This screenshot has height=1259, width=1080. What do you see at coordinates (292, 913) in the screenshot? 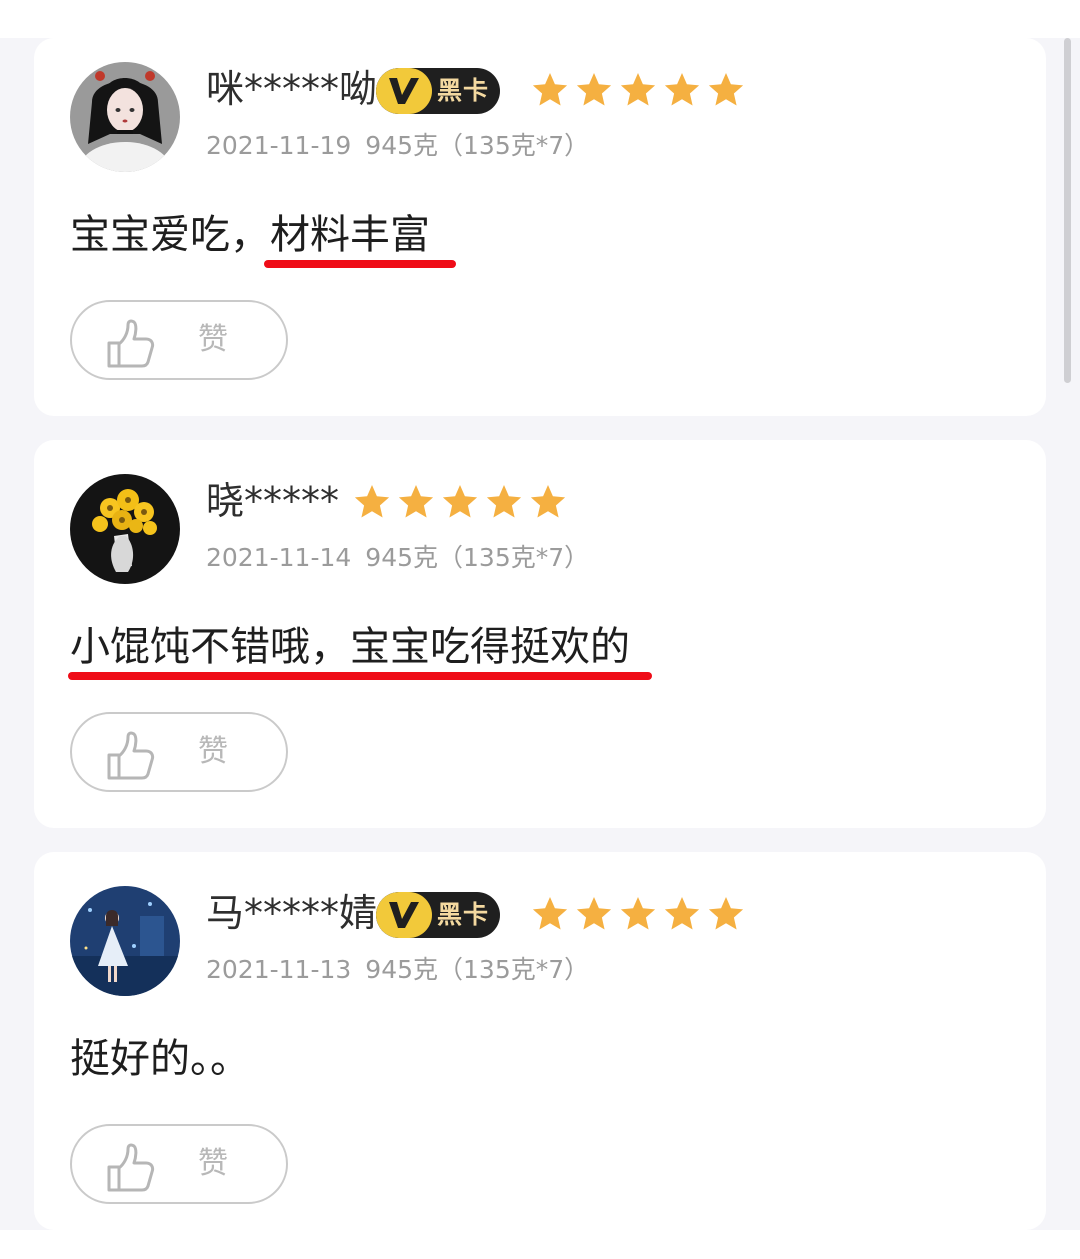
I see `username: 马*****婧` at bounding box center [292, 913].